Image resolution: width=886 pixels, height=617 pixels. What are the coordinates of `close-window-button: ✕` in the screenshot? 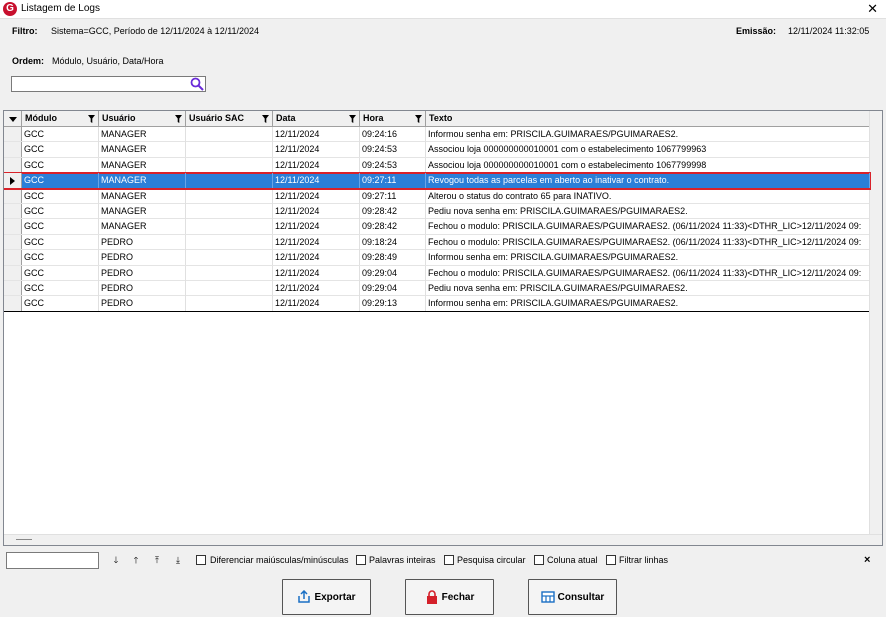 It's located at (872, 9).